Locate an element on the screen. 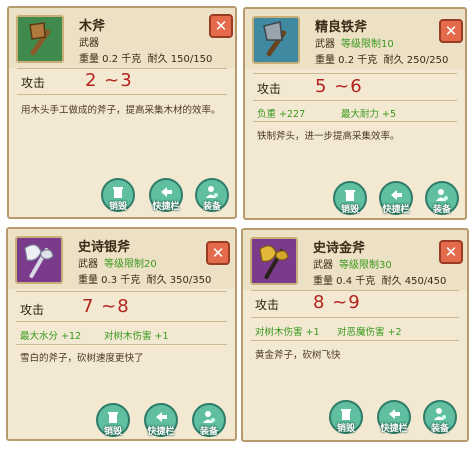  item-stats: 重量 0.3 千克 耐久 350/350 is located at coordinates (144, 278).